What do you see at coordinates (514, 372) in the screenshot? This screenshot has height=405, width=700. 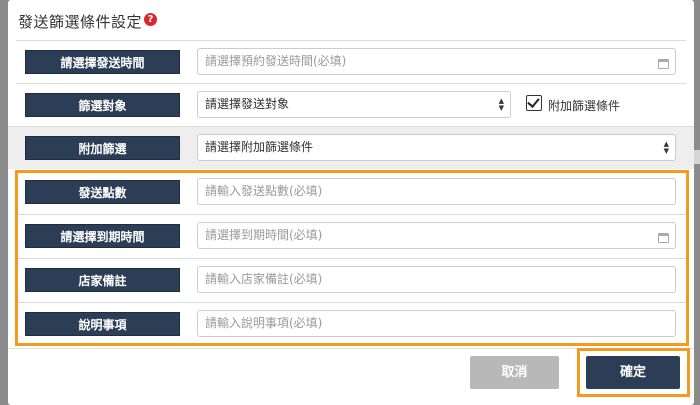 I see `cancel-button: 取消` at bounding box center [514, 372].